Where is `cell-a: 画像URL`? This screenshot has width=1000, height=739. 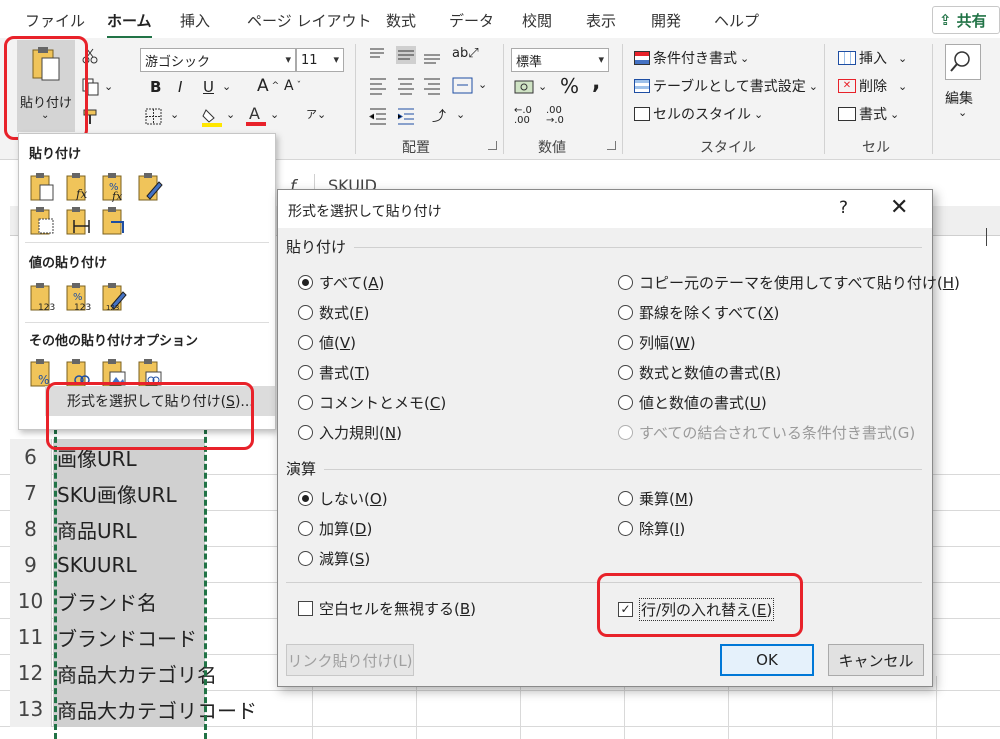
cell-a: 画像URL is located at coordinates (129, 457).